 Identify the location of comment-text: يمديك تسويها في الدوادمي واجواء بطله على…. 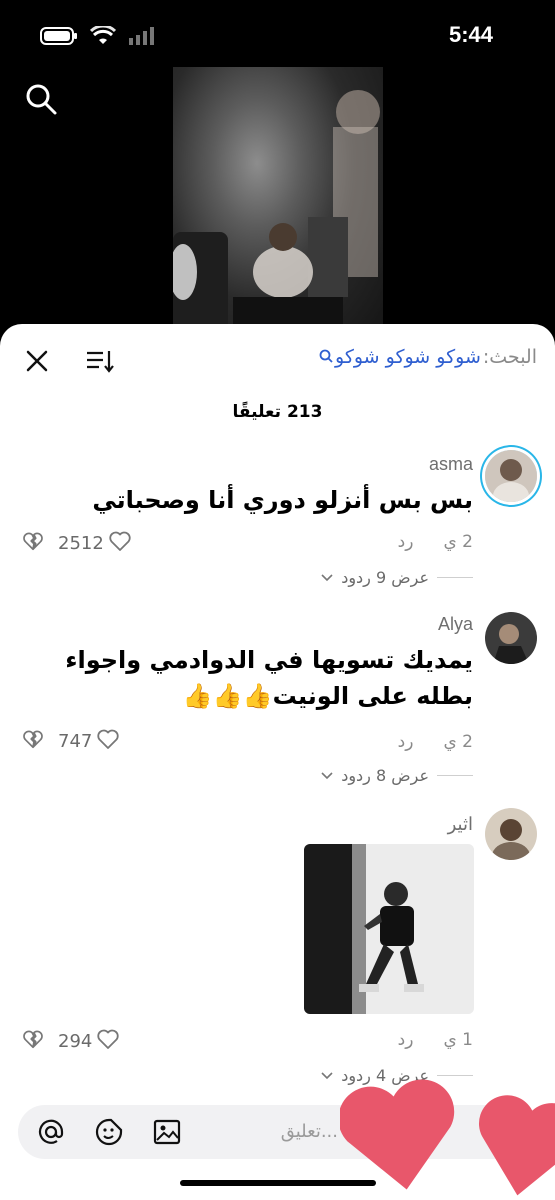
(269, 678).